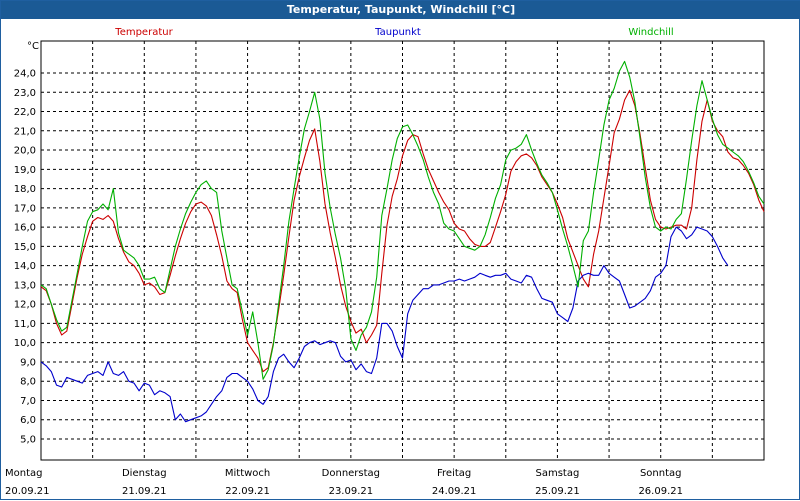  What do you see at coordinates (25, 247) in the screenshot?
I see `y-tick-label: 15,0` at bounding box center [25, 247].